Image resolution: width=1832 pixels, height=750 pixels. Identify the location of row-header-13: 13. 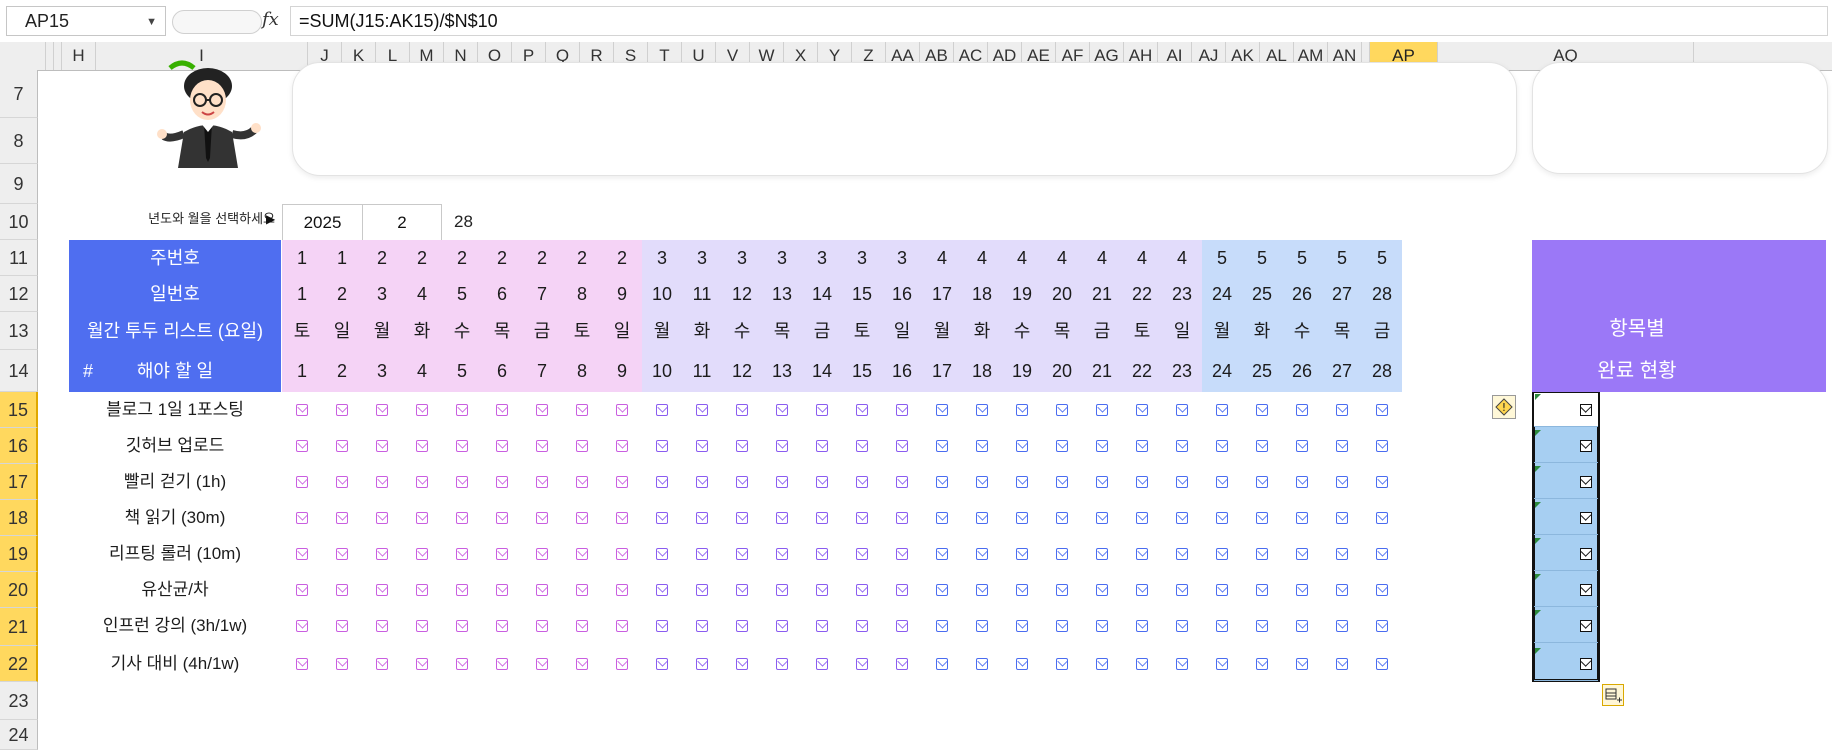
(19, 331).